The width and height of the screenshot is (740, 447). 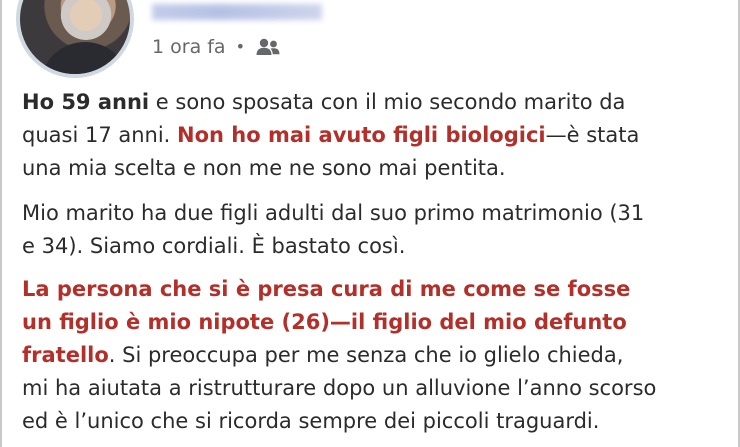 What do you see at coordinates (100, 135) in the screenshot?
I see `p1-line-2-text: quasi 17 anni.` at bounding box center [100, 135].